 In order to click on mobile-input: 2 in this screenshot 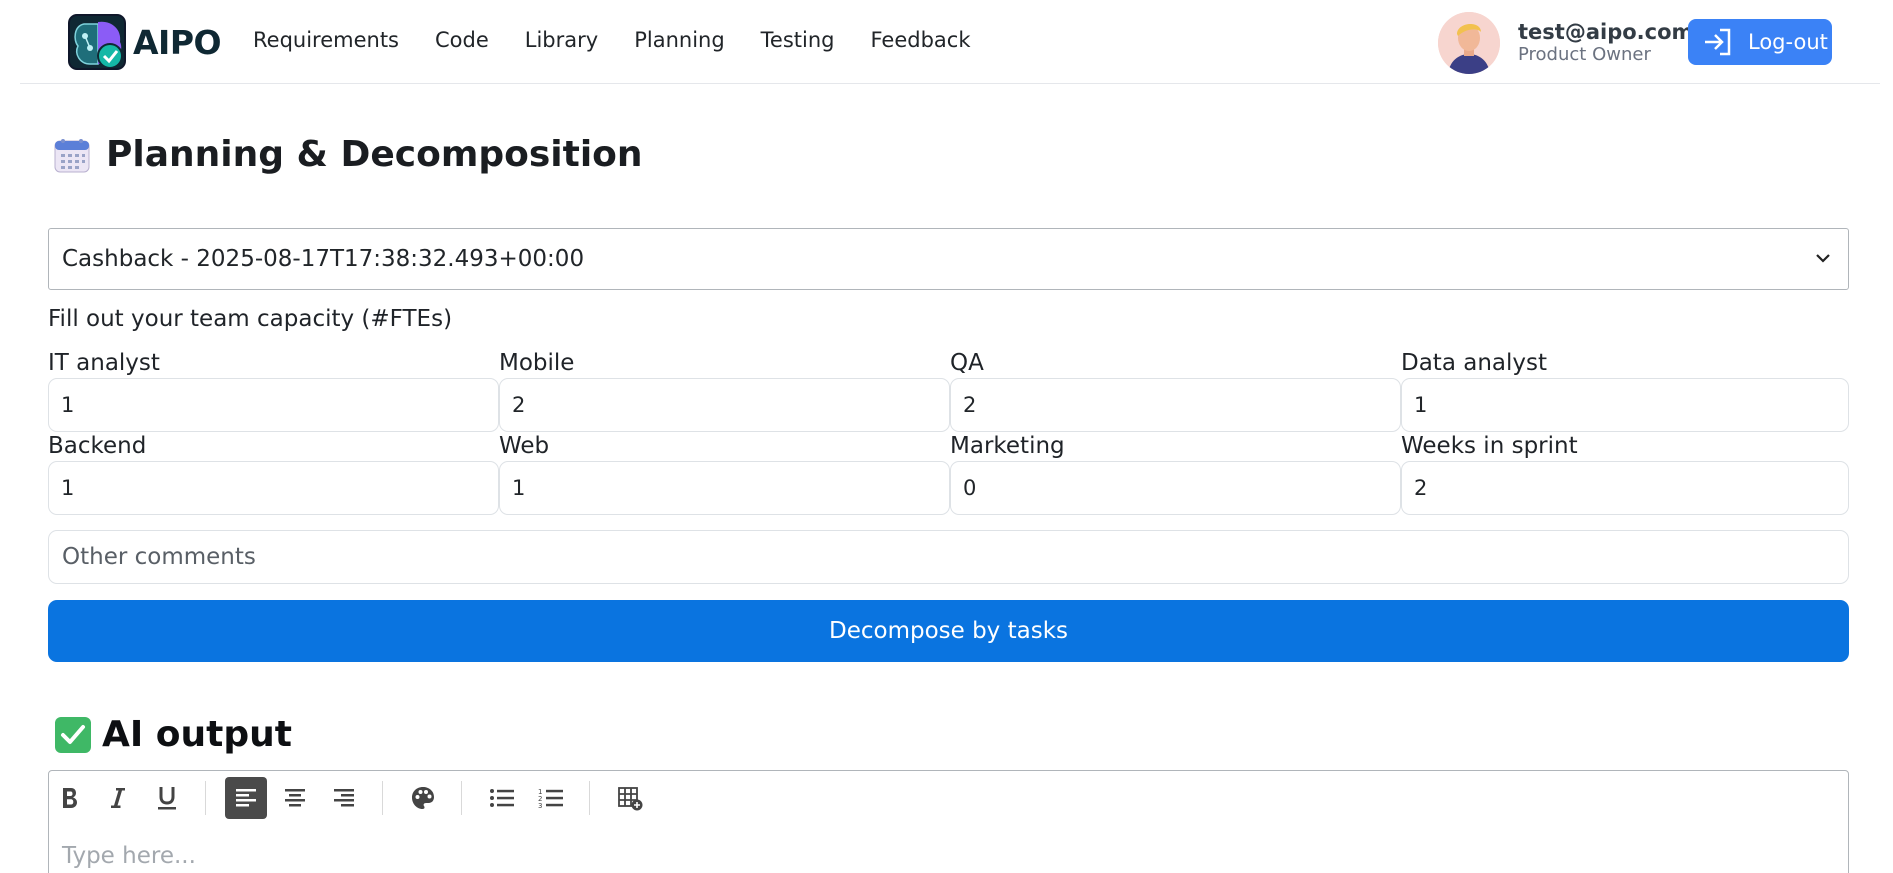, I will do `click(724, 405)`.